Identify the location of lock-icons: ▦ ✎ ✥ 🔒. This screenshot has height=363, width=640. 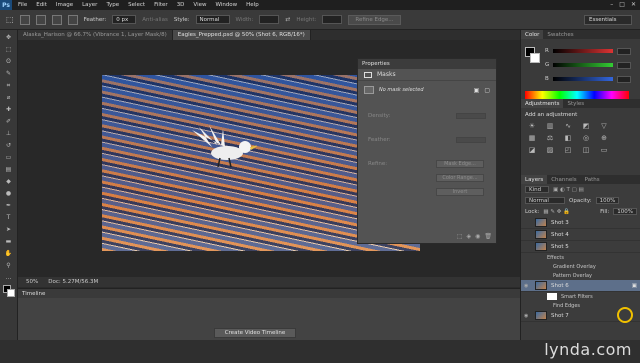
(556, 212).